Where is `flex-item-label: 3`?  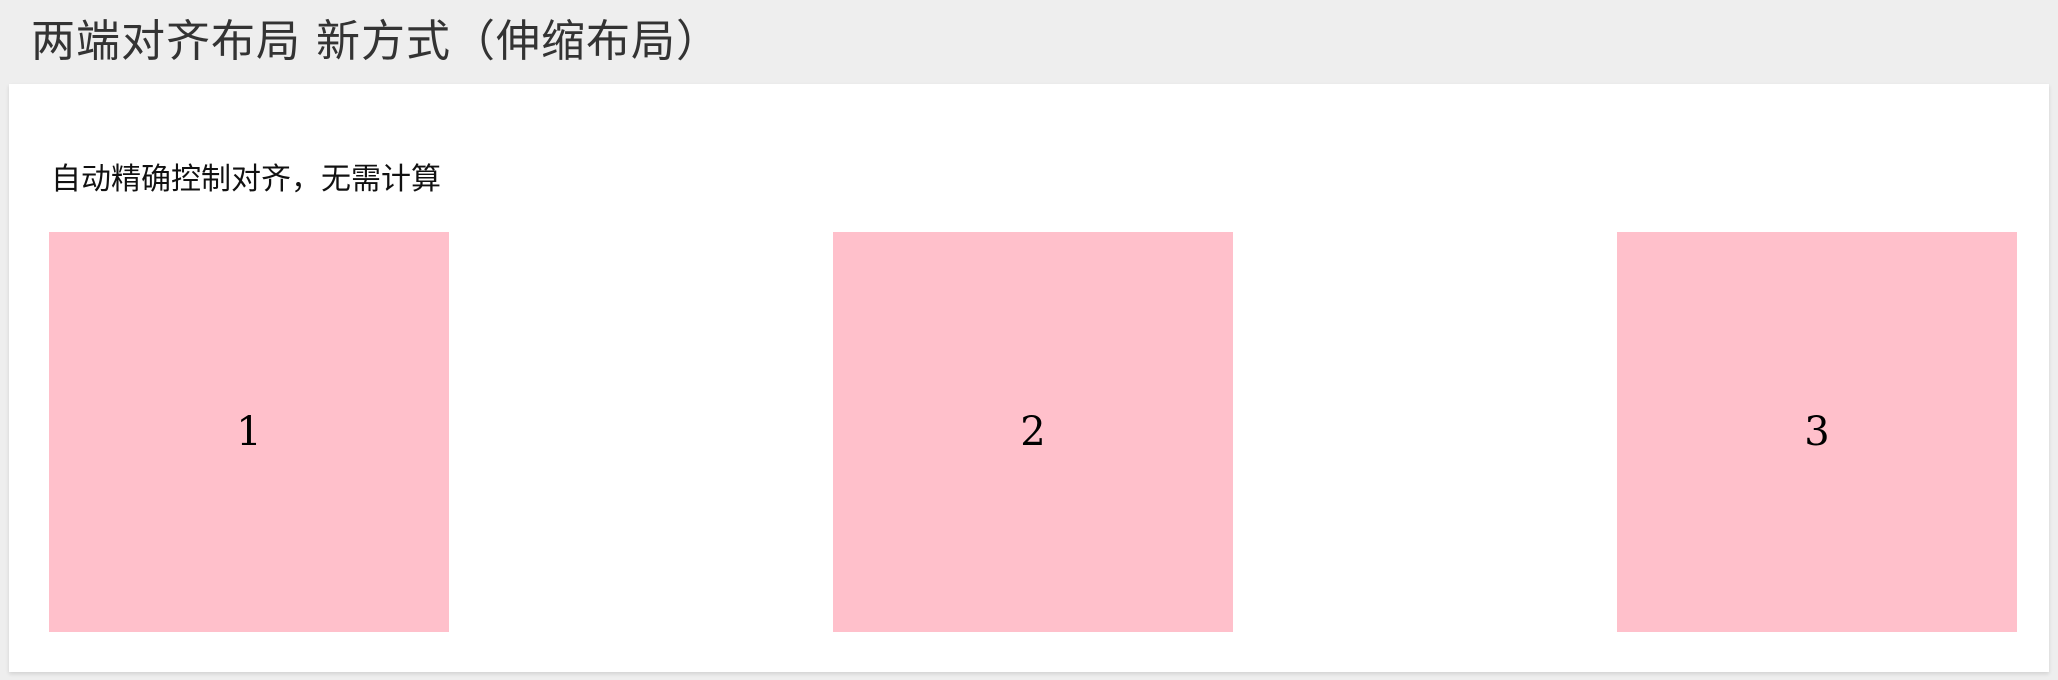
flex-item-label: 3 is located at coordinates (1817, 432).